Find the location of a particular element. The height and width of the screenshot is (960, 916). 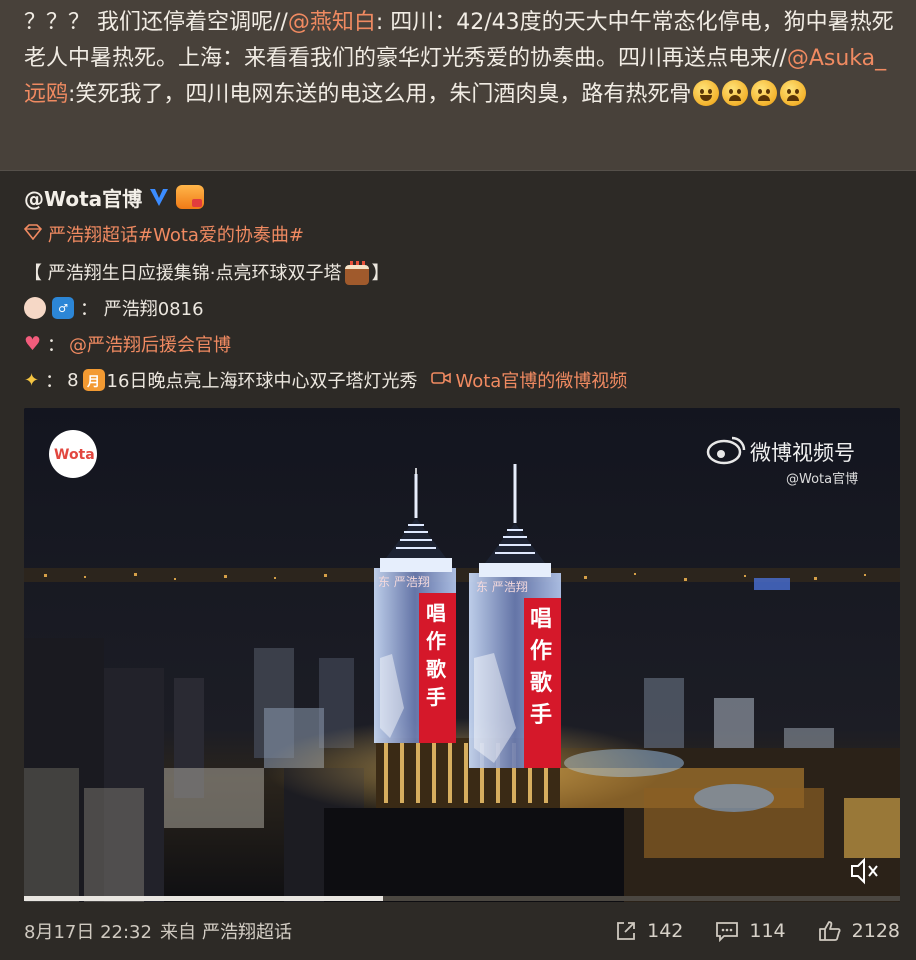

support-line: ♥ ： @严浩翔后援会官博 is located at coordinates (127, 344).